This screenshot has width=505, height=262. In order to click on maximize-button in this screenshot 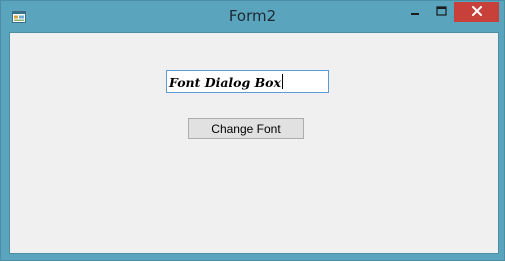, I will do `click(441, 12)`.